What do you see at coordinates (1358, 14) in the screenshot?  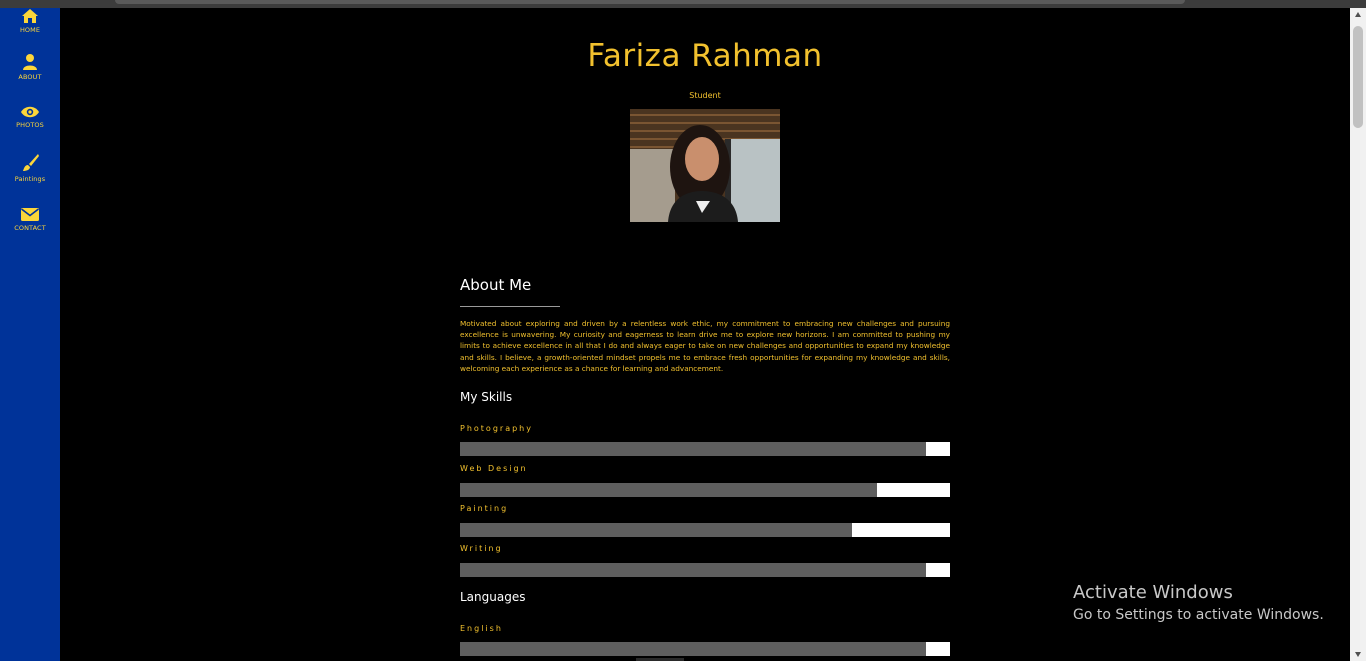 I see `scroll-up-arrow-icon` at bounding box center [1358, 14].